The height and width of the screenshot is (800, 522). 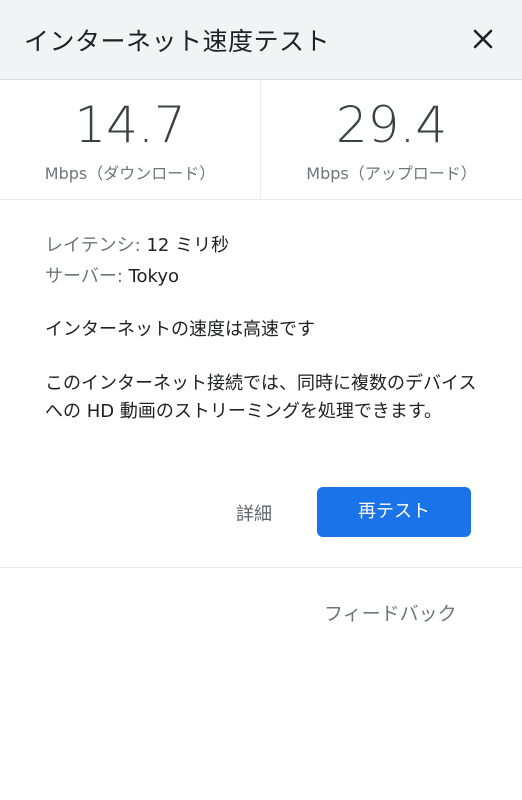 What do you see at coordinates (177, 41) in the screenshot?
I see `page-title: インターネット速度テスト` at bounding box center [177, 41].